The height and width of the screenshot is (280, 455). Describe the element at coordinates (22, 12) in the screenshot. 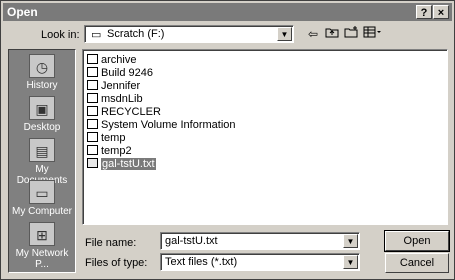

I see `window-title: Open` at that location.